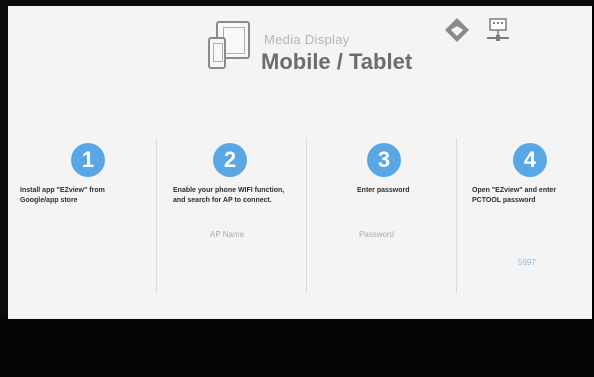  What do you see at coordinates (530, 160) in the screenshot?
I see `step-4-badge: 4` at bounding box center [530, 160].